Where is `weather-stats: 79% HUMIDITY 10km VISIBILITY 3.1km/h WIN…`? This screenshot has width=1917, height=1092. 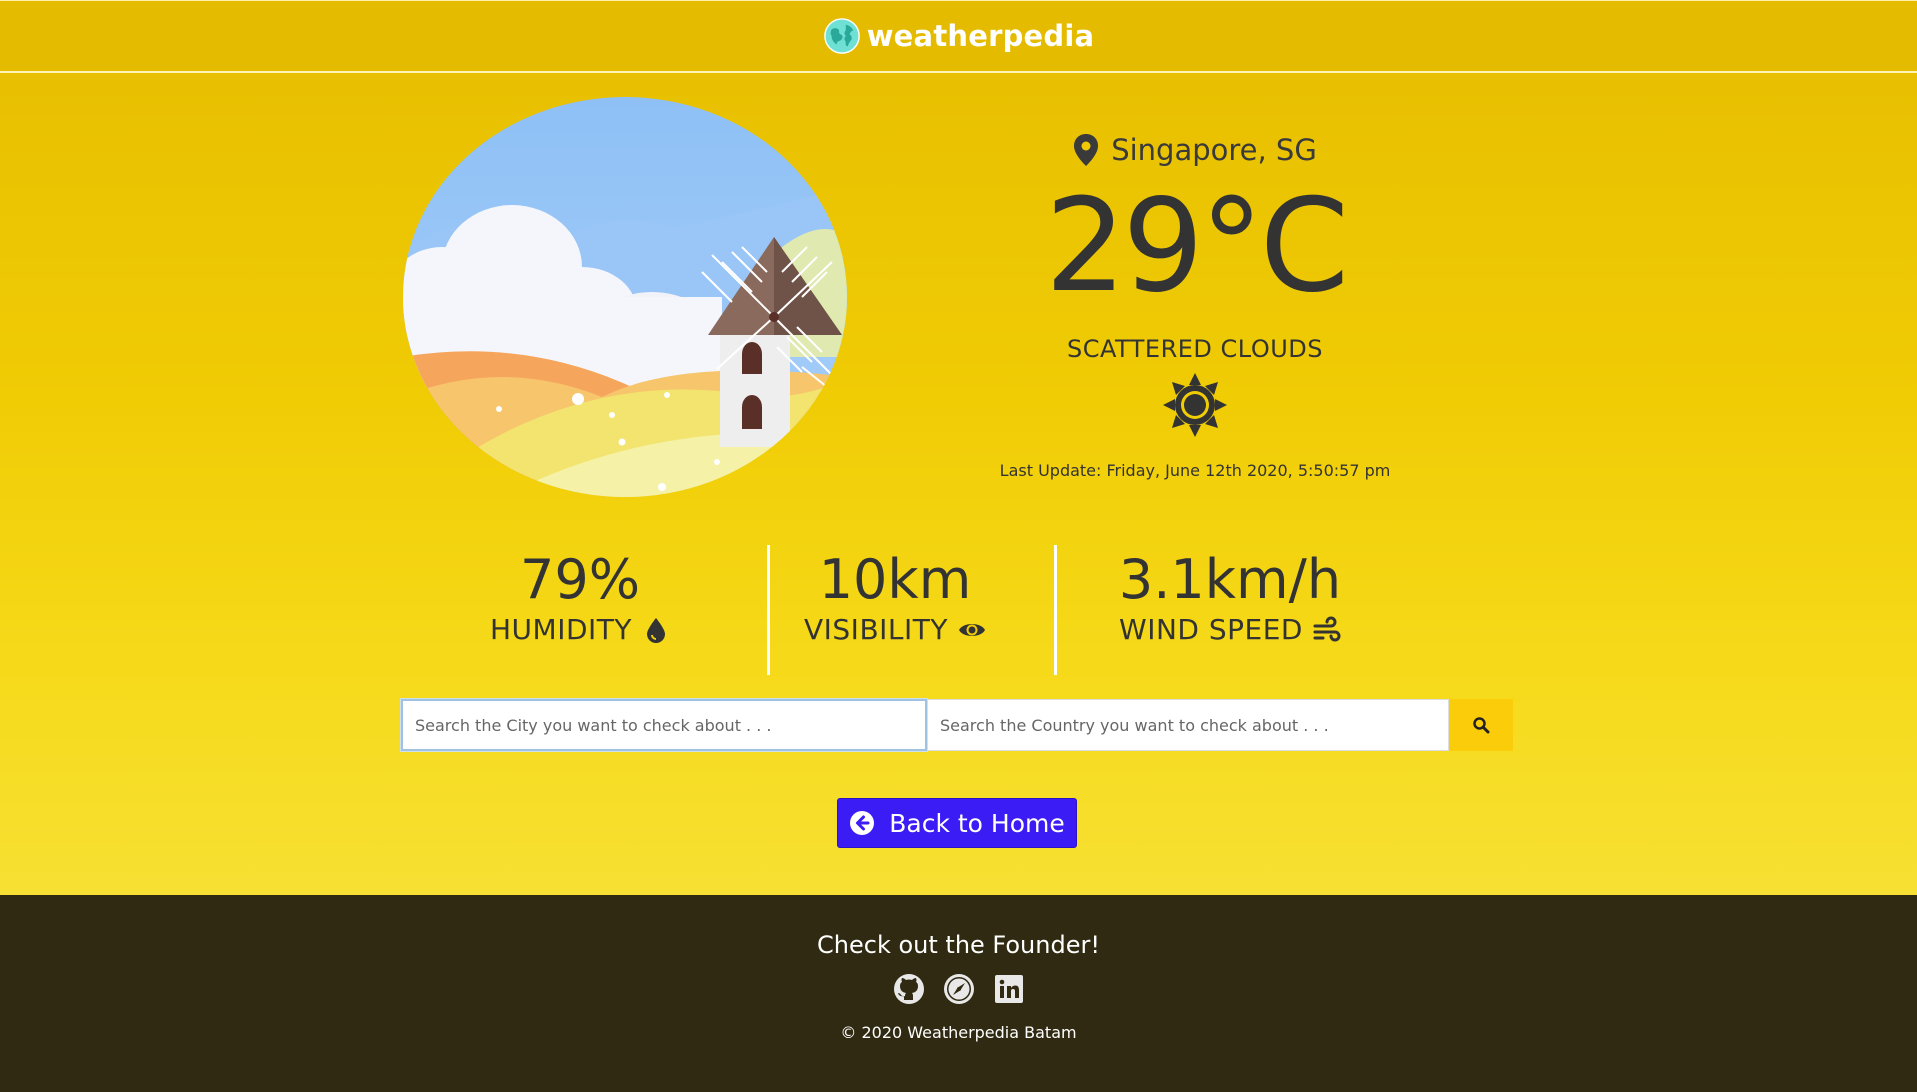 weather-stats: 79% HUMIDITY 10km VISIBILITY 3.1km/h WIN… is located at coordinates (960, 610).